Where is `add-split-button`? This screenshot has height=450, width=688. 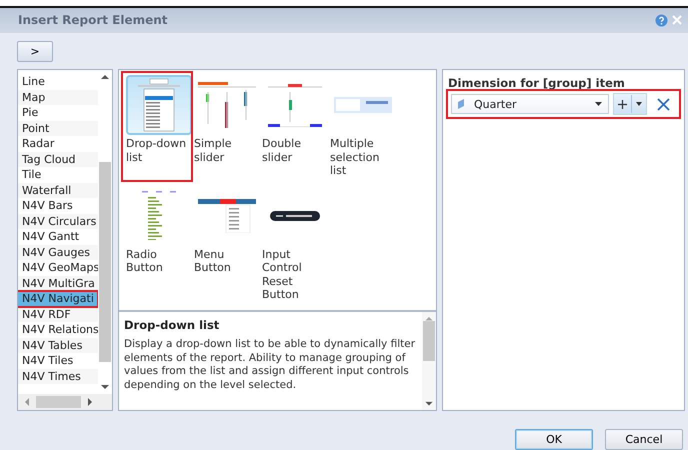
add-split-button is located at coordinates (630, 104).